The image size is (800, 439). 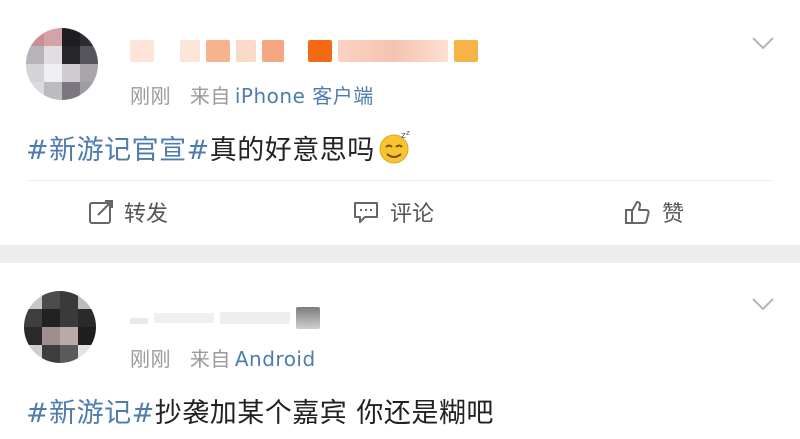 What do you see at coordinates (324, 413) in the screenshot?
I see `post-text: 抄袭加某个嘉宾 你还是糊吧` at bounding box center [324, 413].